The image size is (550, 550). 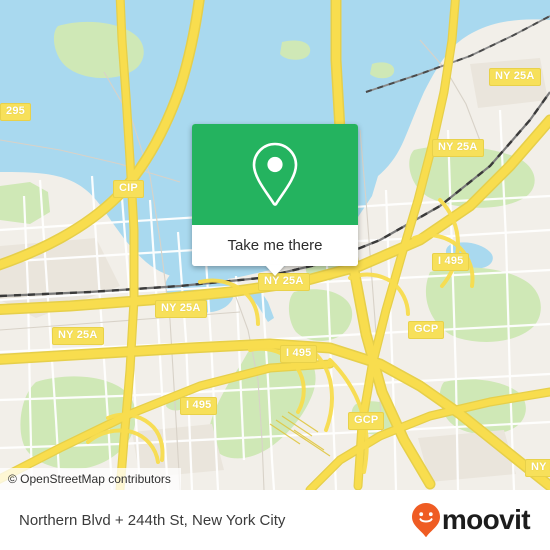 I want to click on popup-header, so click(x=275, y=174).